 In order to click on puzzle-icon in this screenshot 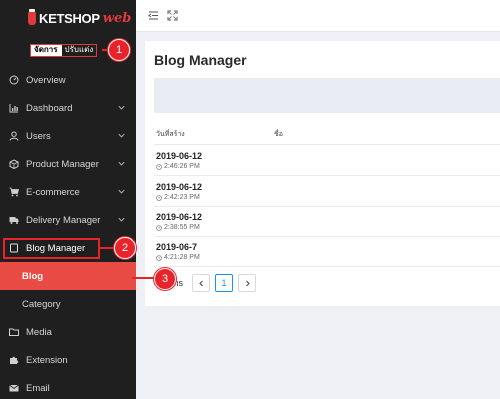, I will do `click(14, 360)`.